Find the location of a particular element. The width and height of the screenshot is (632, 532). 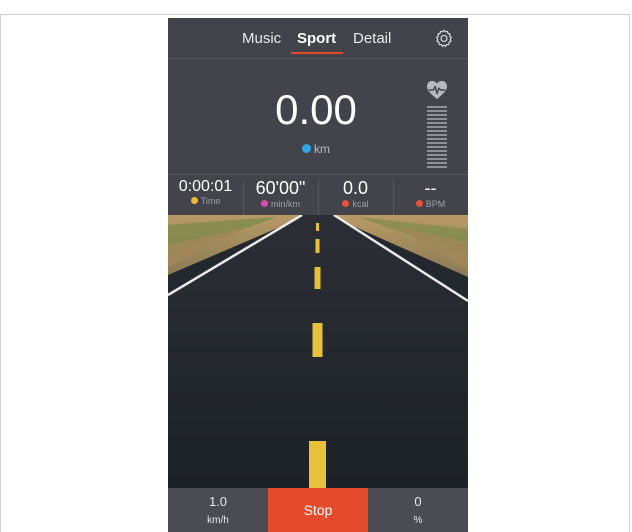

speed-value: 1.0 is located at coordinates (218, 501).